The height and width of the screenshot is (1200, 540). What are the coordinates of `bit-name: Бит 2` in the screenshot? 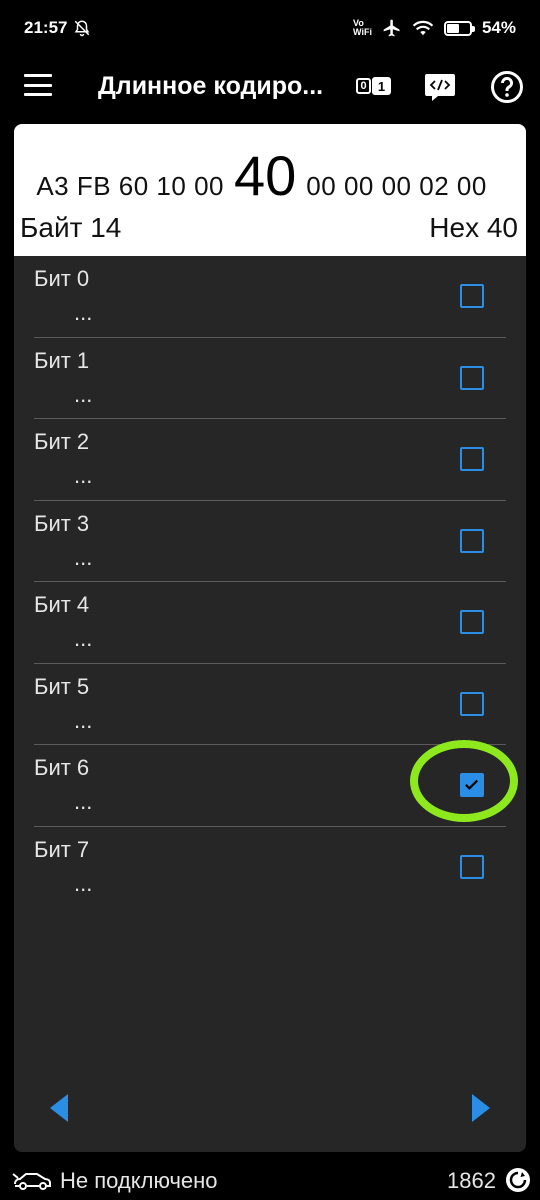 It's located at (62, 441).